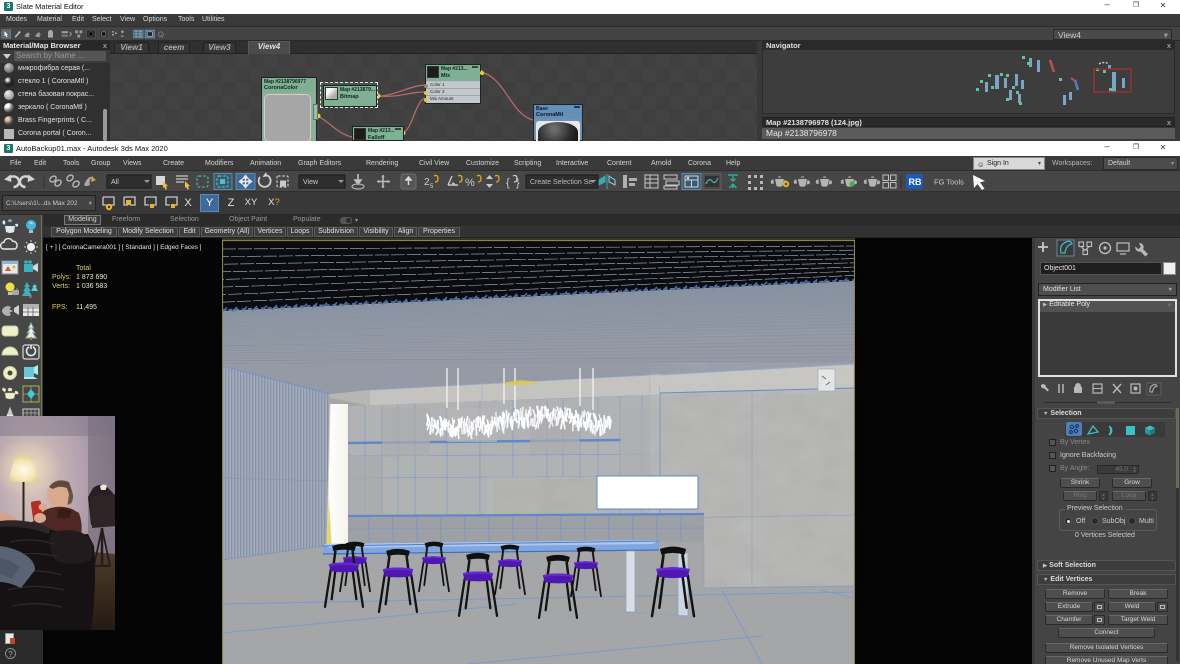 This screenshot has height=664, width=1180. I want to click on svg-text: FG Tools, so click(949, 182).